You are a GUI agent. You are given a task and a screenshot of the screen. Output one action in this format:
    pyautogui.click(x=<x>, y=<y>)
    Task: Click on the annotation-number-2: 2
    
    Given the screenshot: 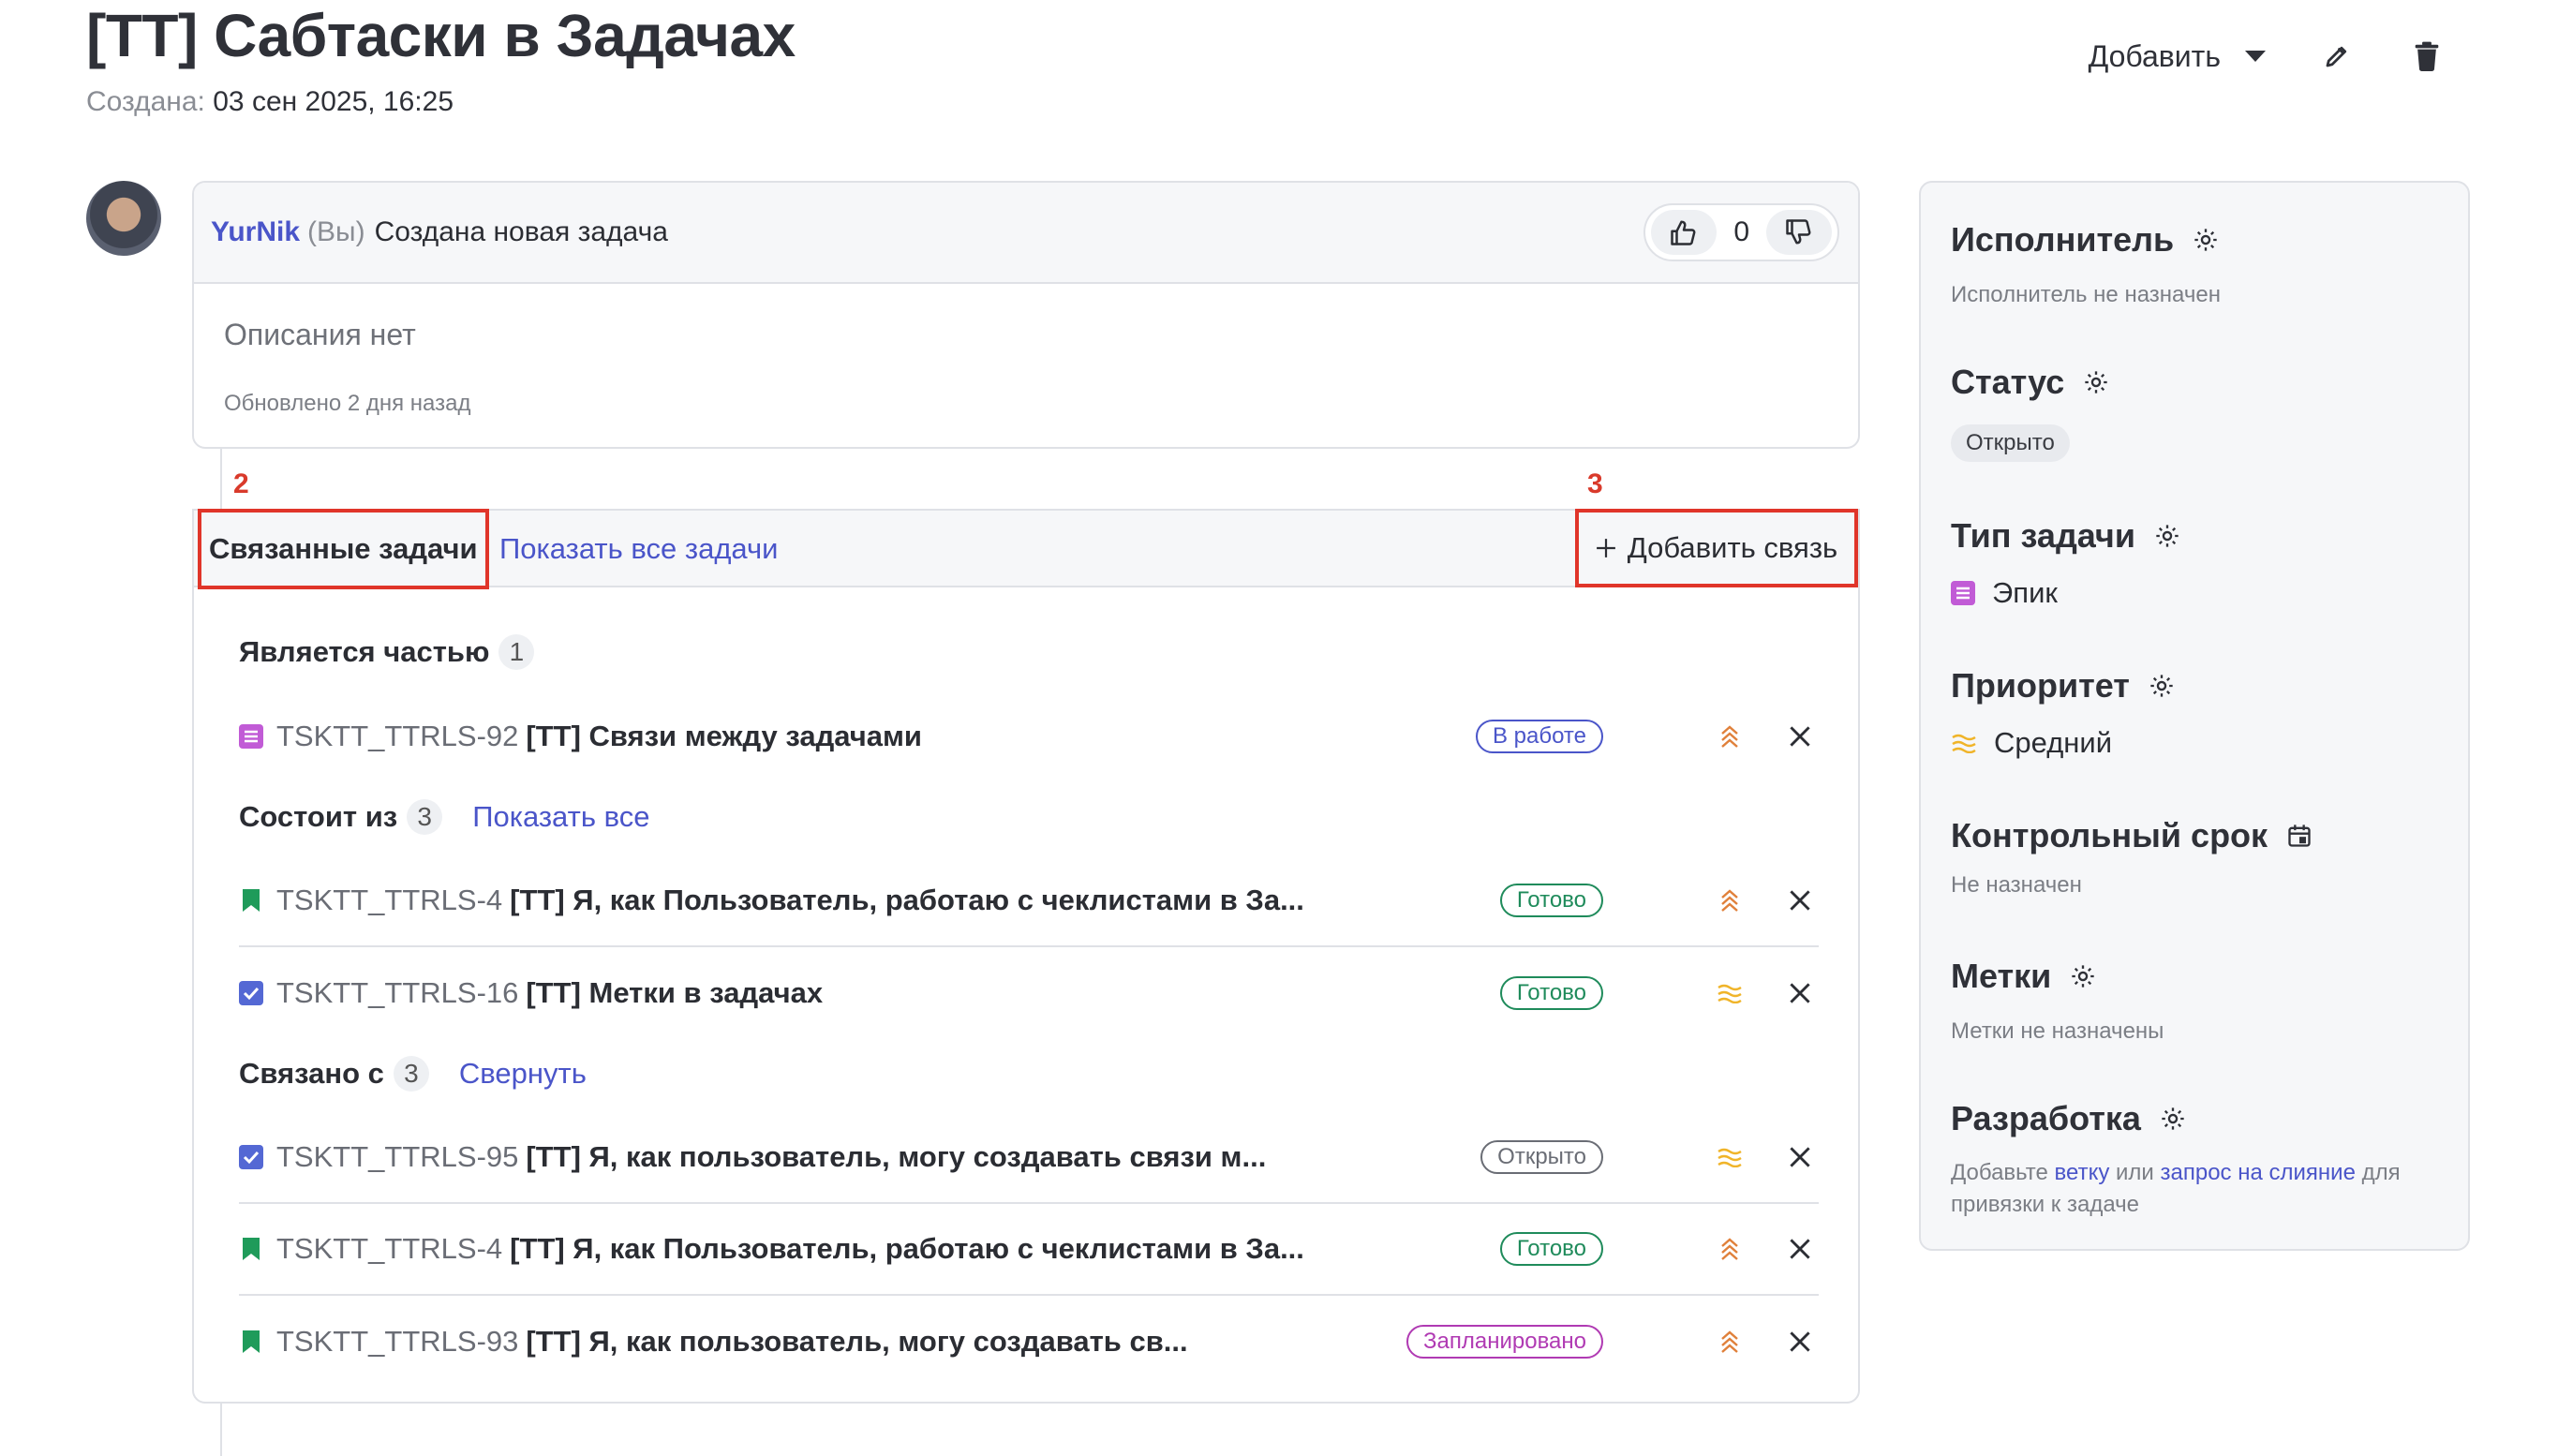 What is the action you would take?
    pyautogui.click(x=241, y=483)
    